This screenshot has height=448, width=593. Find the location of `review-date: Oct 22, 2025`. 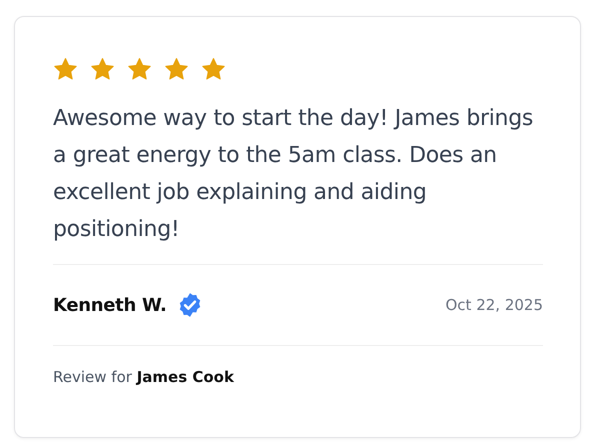

review-date: Oct 22, 2025 is located at coordinates (494, 305).